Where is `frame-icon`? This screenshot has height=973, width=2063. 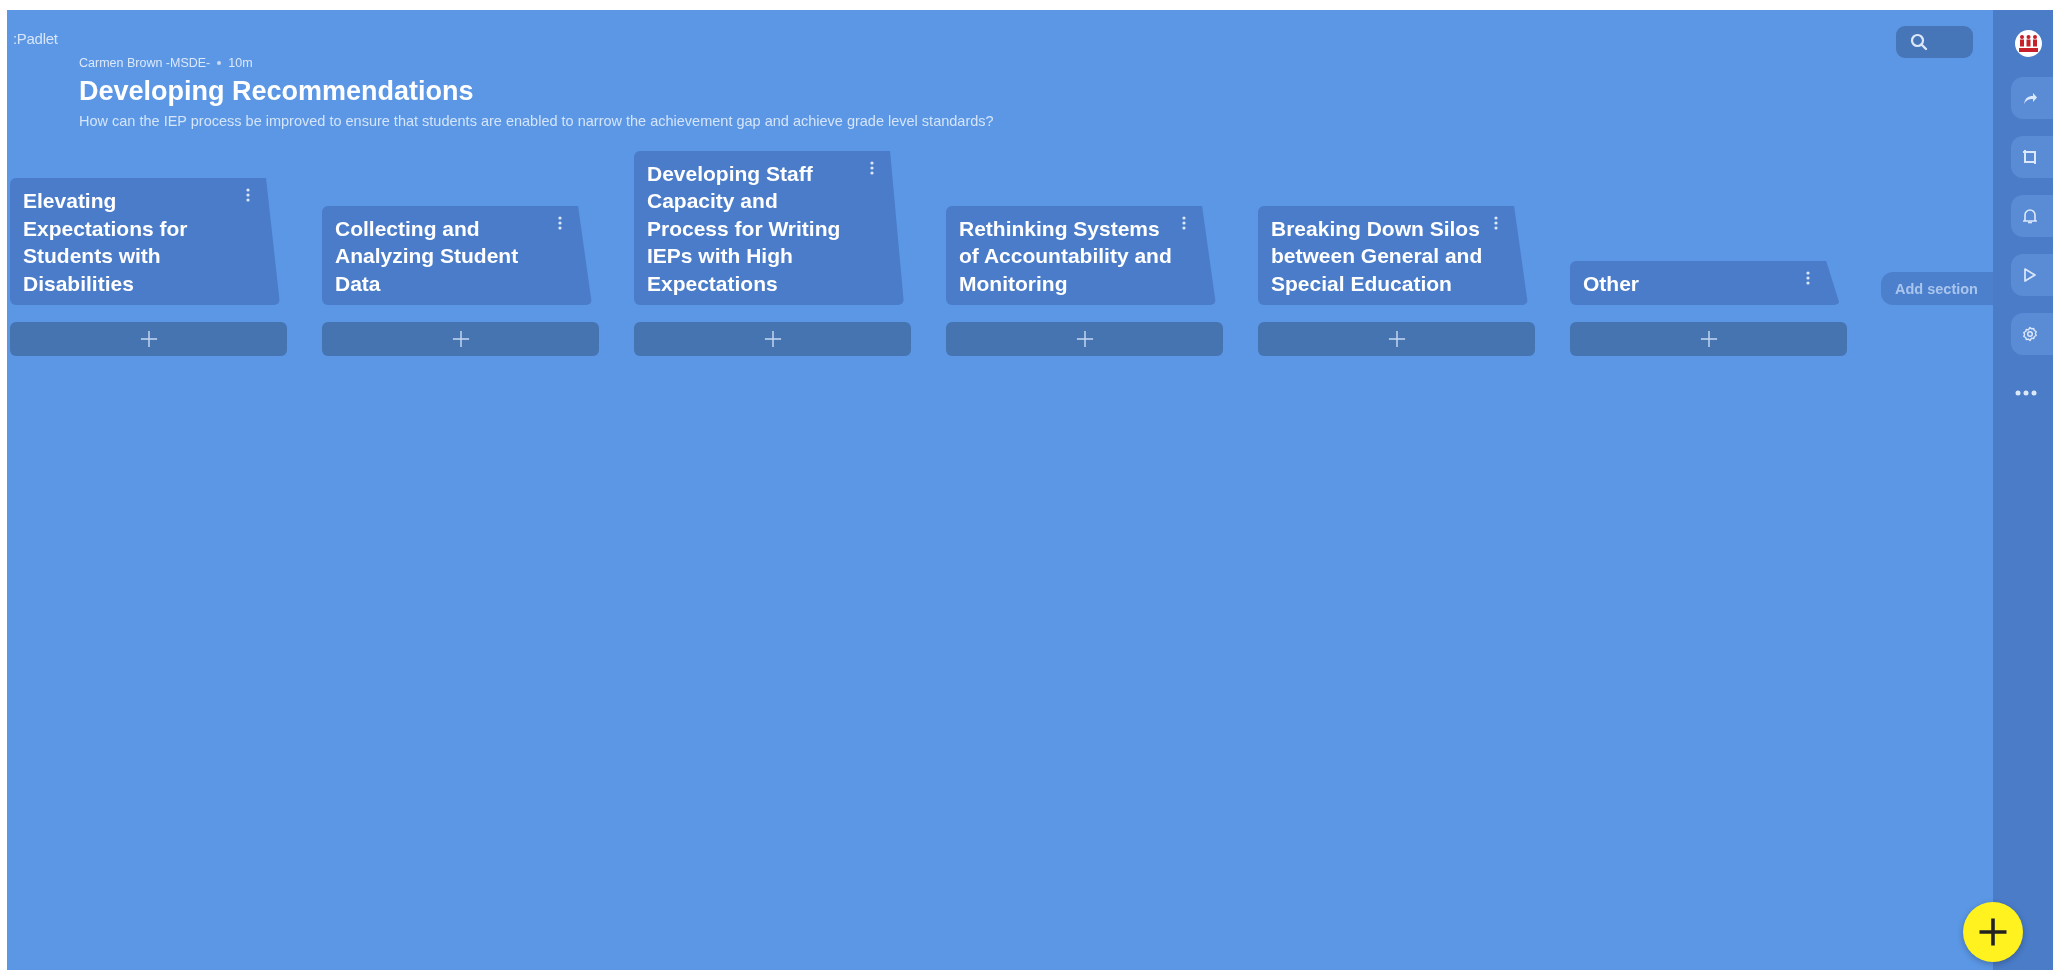
frame-icon is located at coordinates (2030, 157).